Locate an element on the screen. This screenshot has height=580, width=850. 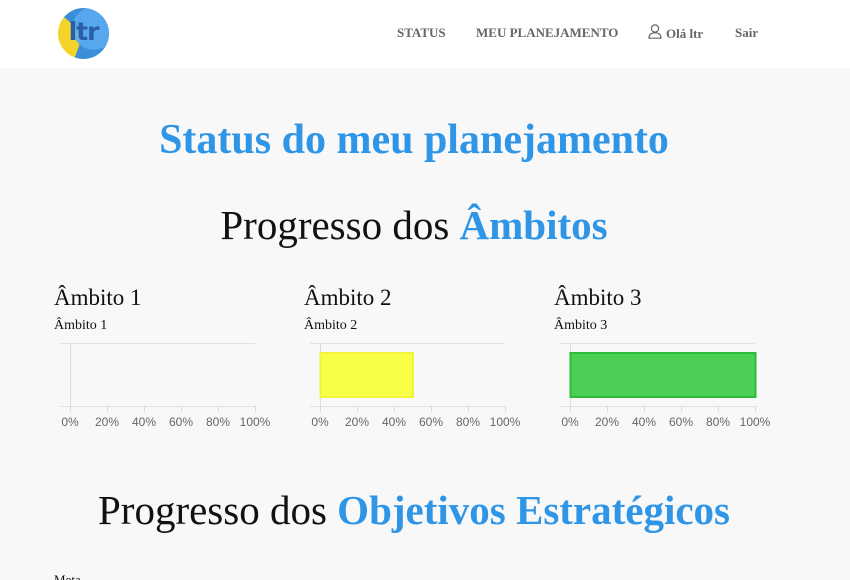
logo-text: ltr is located at coordinates (84, 31).